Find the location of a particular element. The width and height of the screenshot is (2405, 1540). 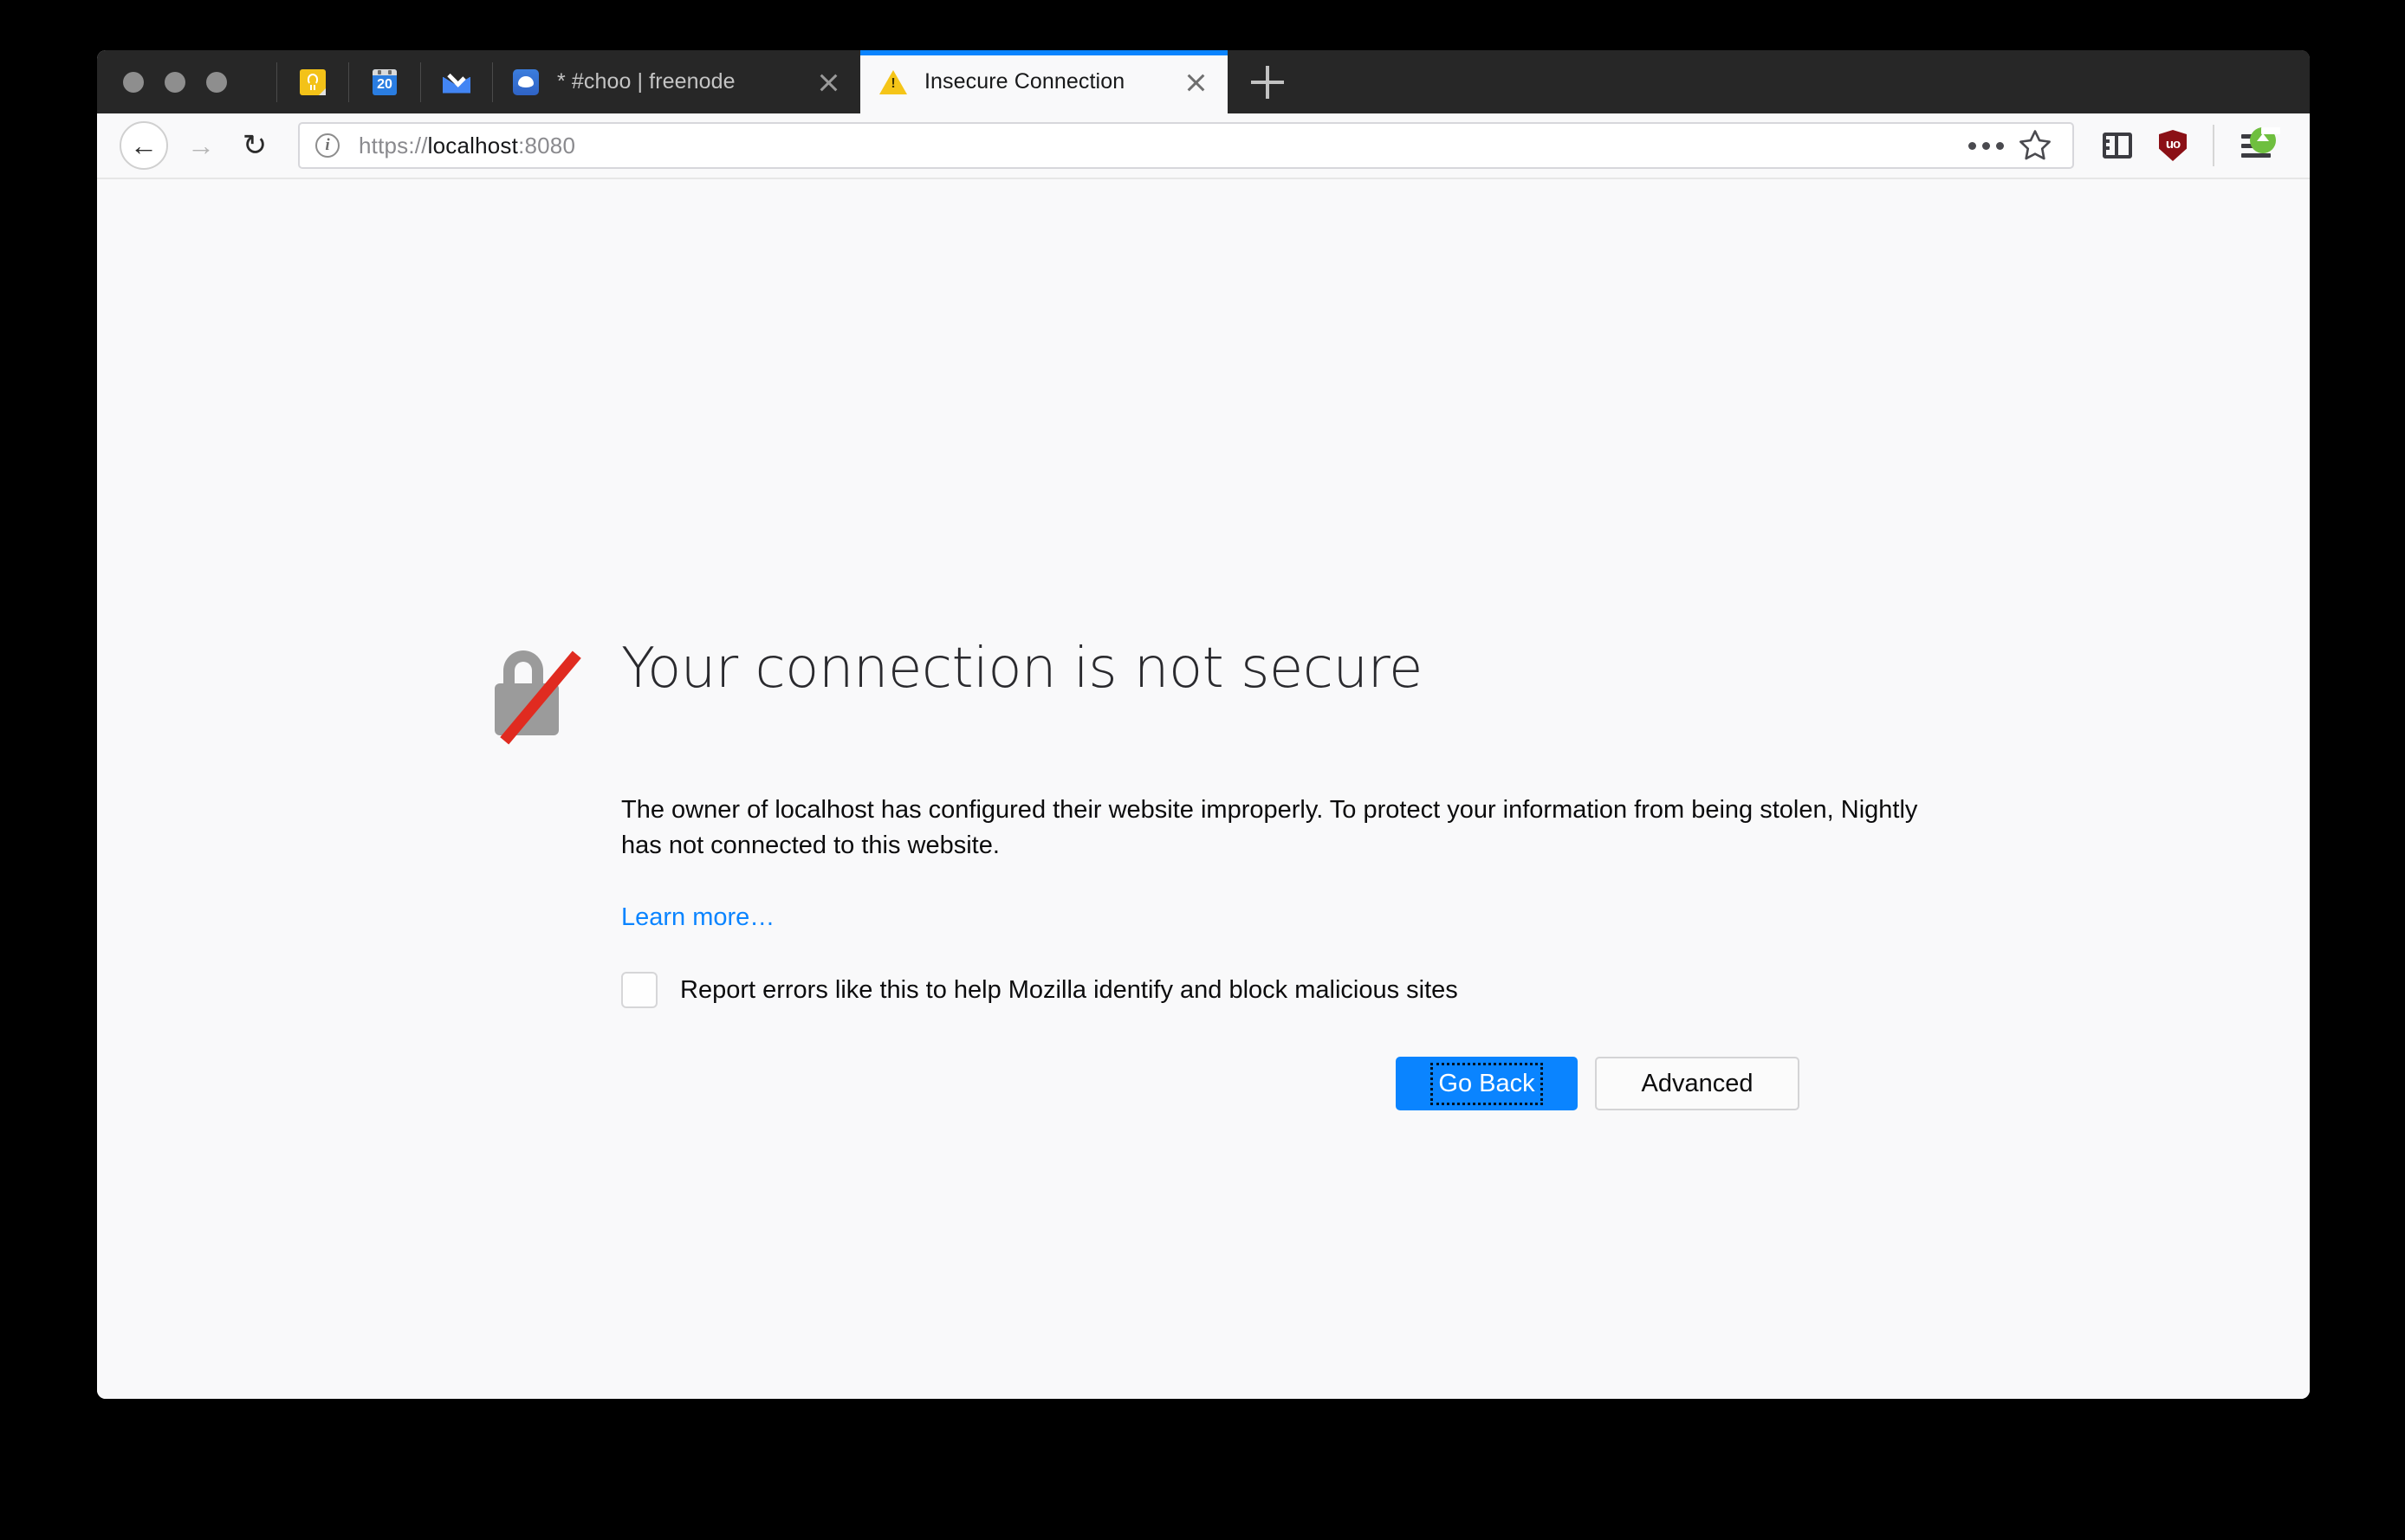

application-menu-button is located at coordinates (2256, 145).